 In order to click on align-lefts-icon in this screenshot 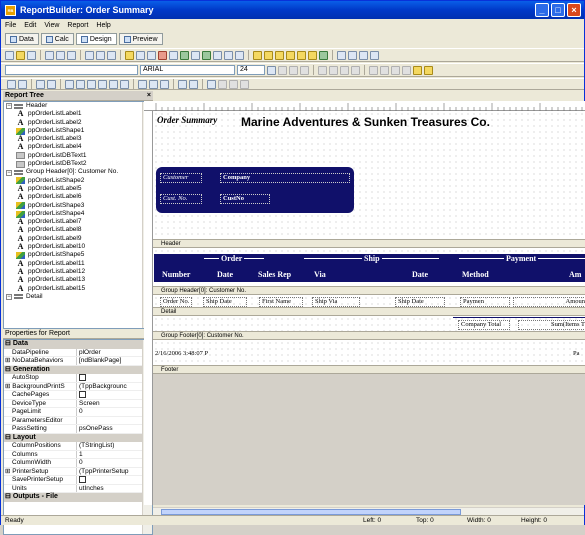, I will do `click(11, 84)`.